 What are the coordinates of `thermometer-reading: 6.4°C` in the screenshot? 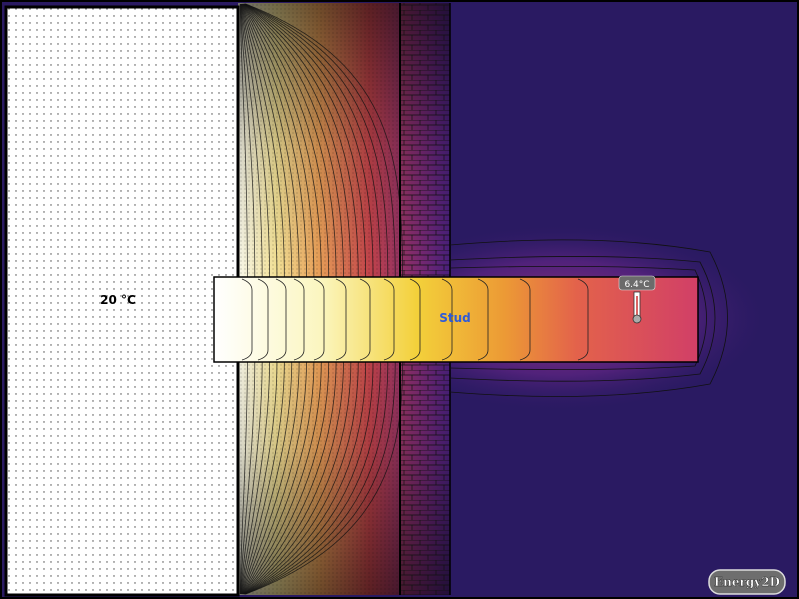 It's located at (636, 285).